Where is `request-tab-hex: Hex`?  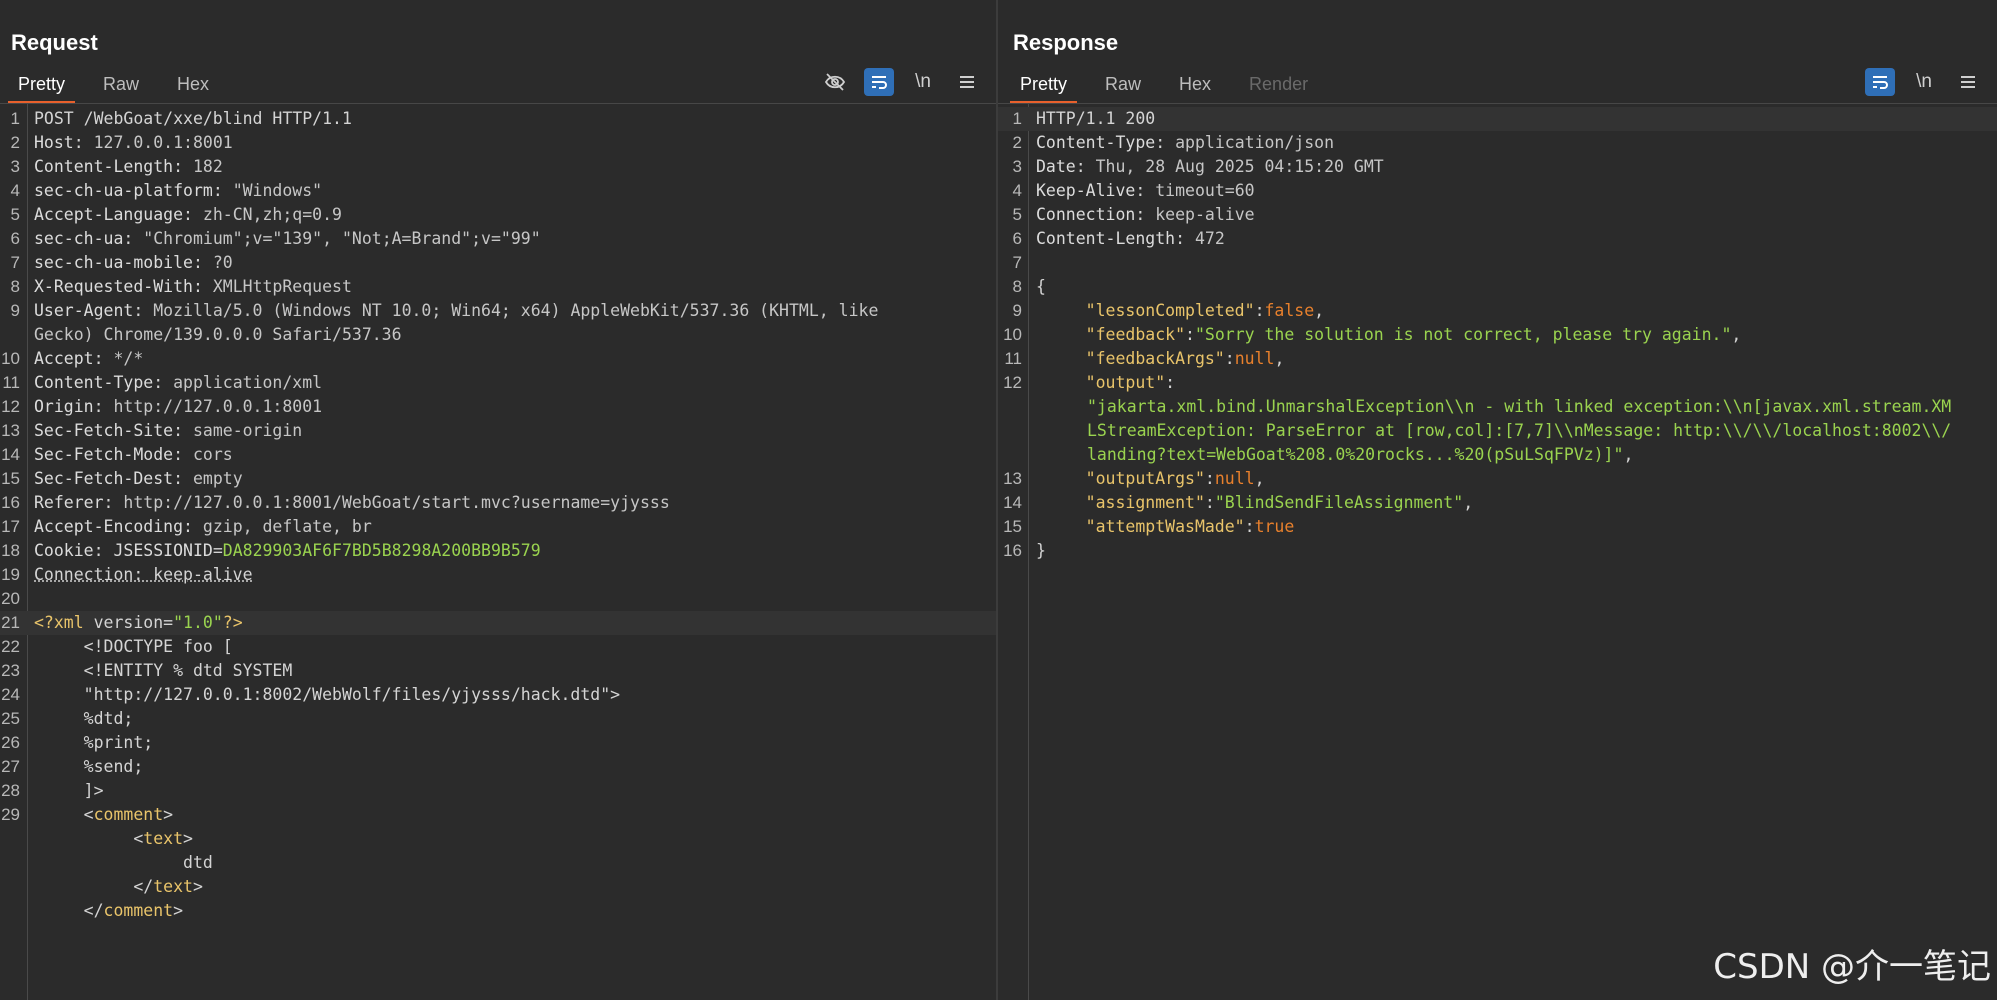
request-tab-hex: Hex is located at coordinates (193, 86).